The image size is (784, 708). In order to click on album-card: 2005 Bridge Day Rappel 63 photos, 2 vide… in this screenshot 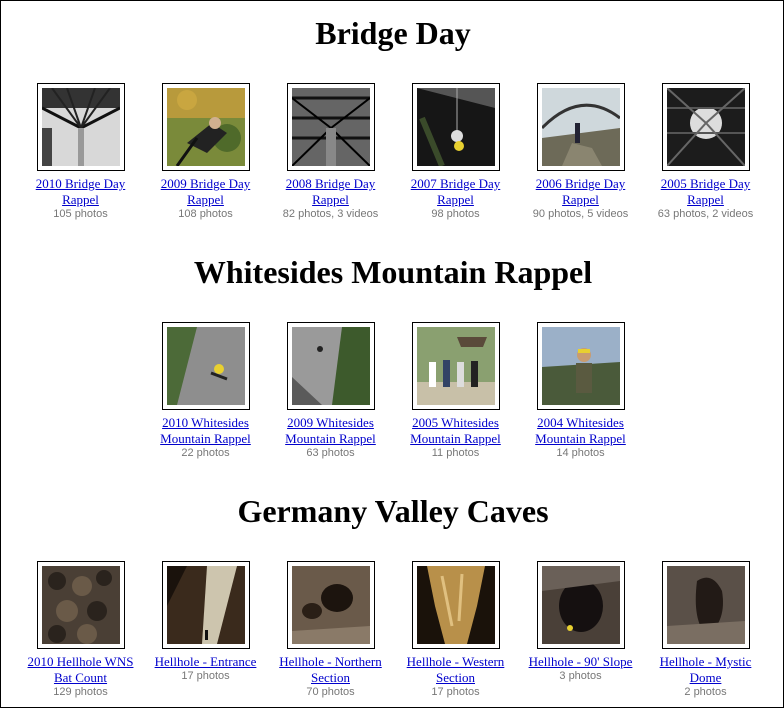, I will do `click(705, 152)`.